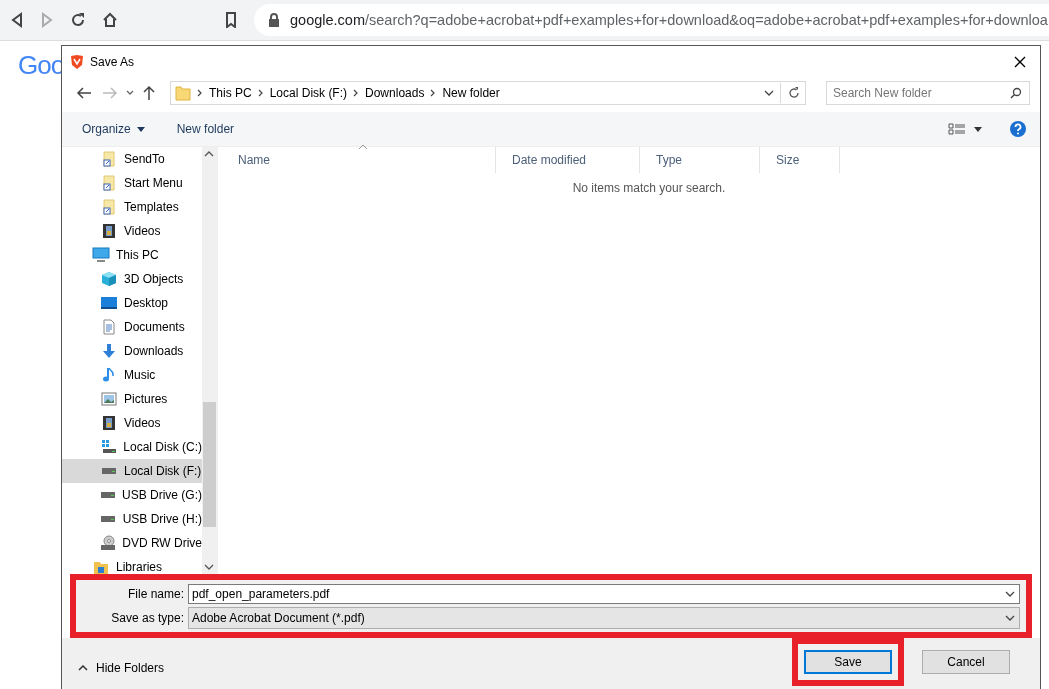  What do you see at coordinates (359, 160) in the screenshot?
I see `column-header: Name` at bounding box center [359, 160].